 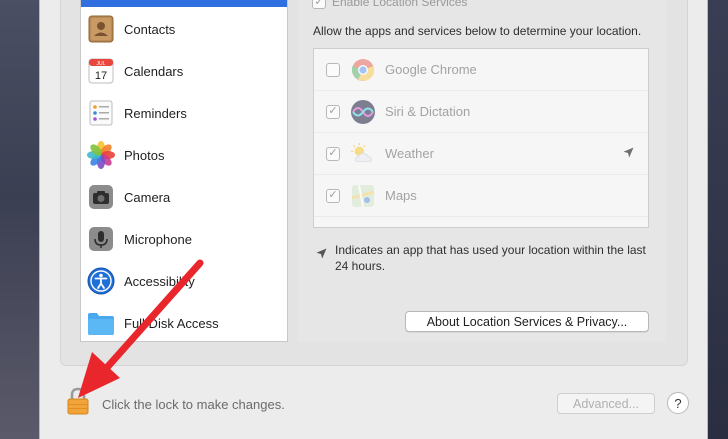 I want to click on sidebar-item-label: Calendars, so click(x=154, y=71).